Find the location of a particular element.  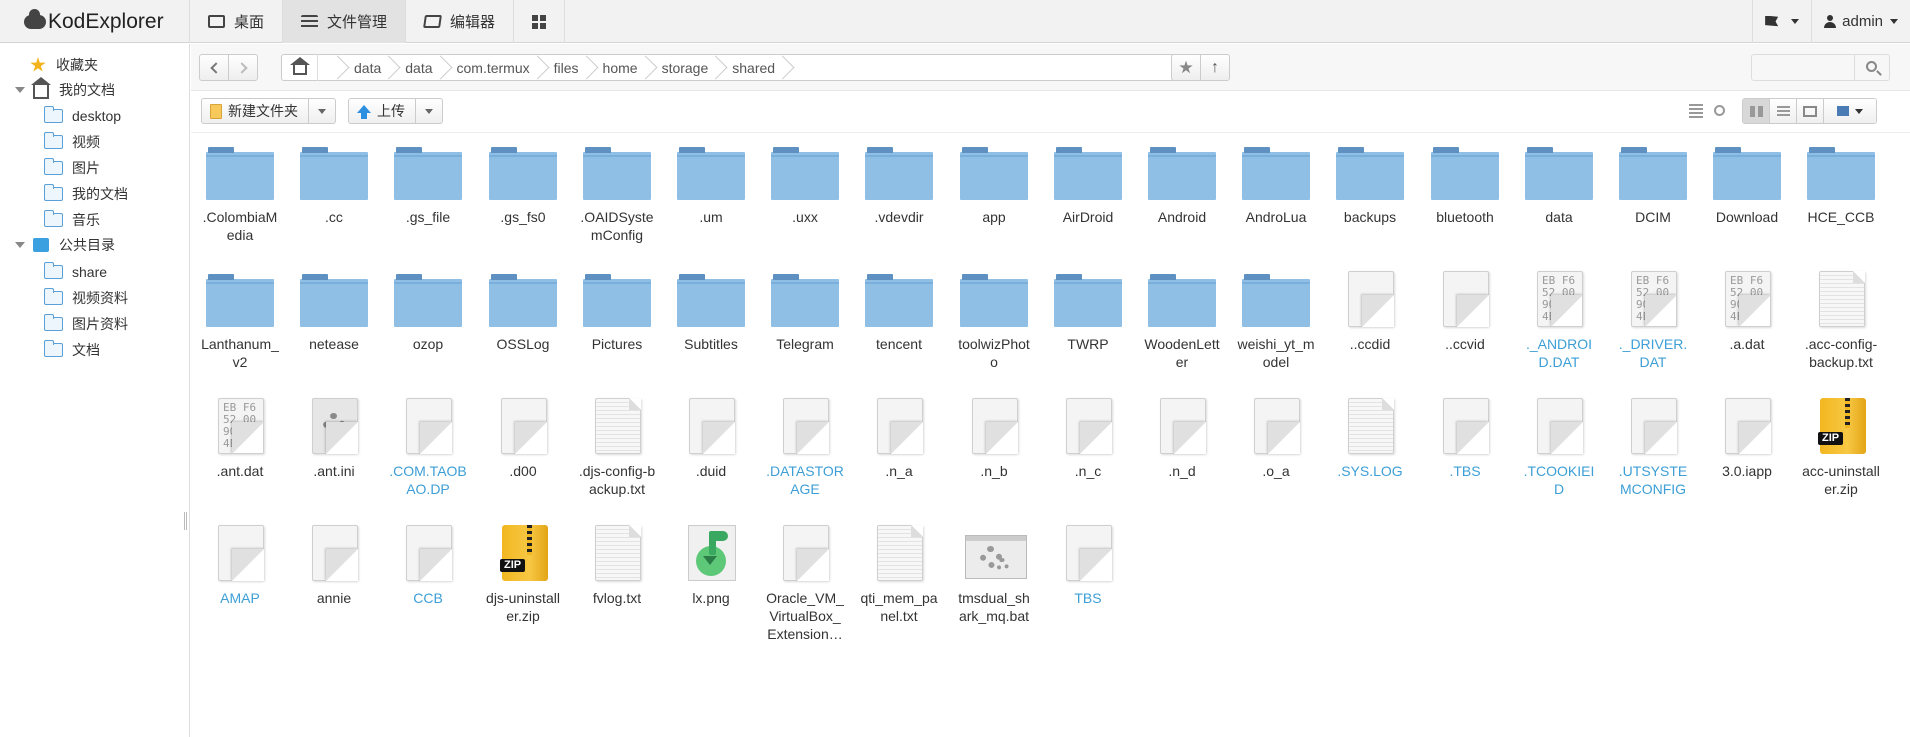

favorite-button is located at coordinates (1186, 67).